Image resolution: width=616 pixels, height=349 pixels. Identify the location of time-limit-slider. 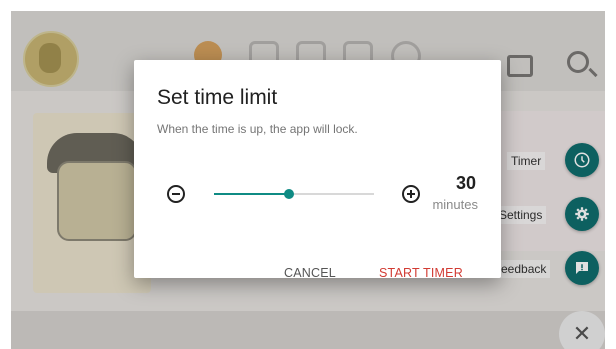
(294, 194).